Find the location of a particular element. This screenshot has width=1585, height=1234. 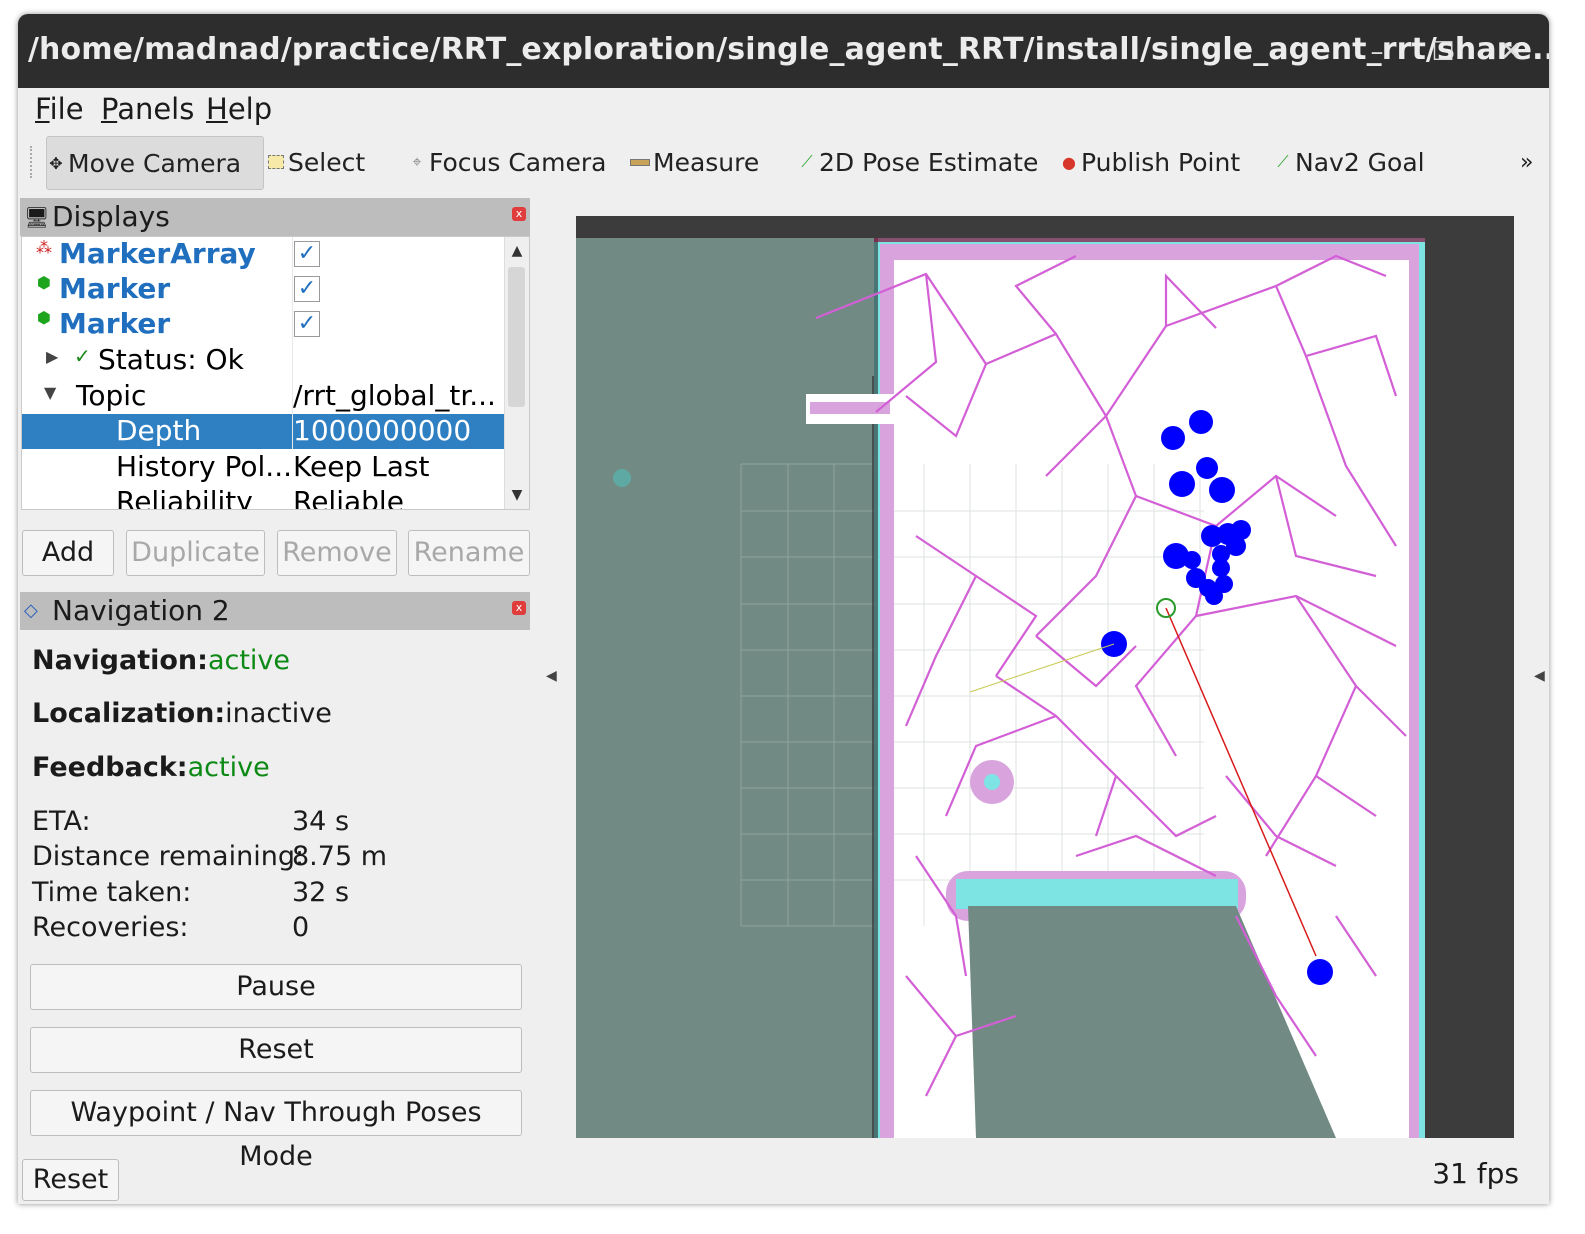

ruler-icon is located at coordinates (640, 162).